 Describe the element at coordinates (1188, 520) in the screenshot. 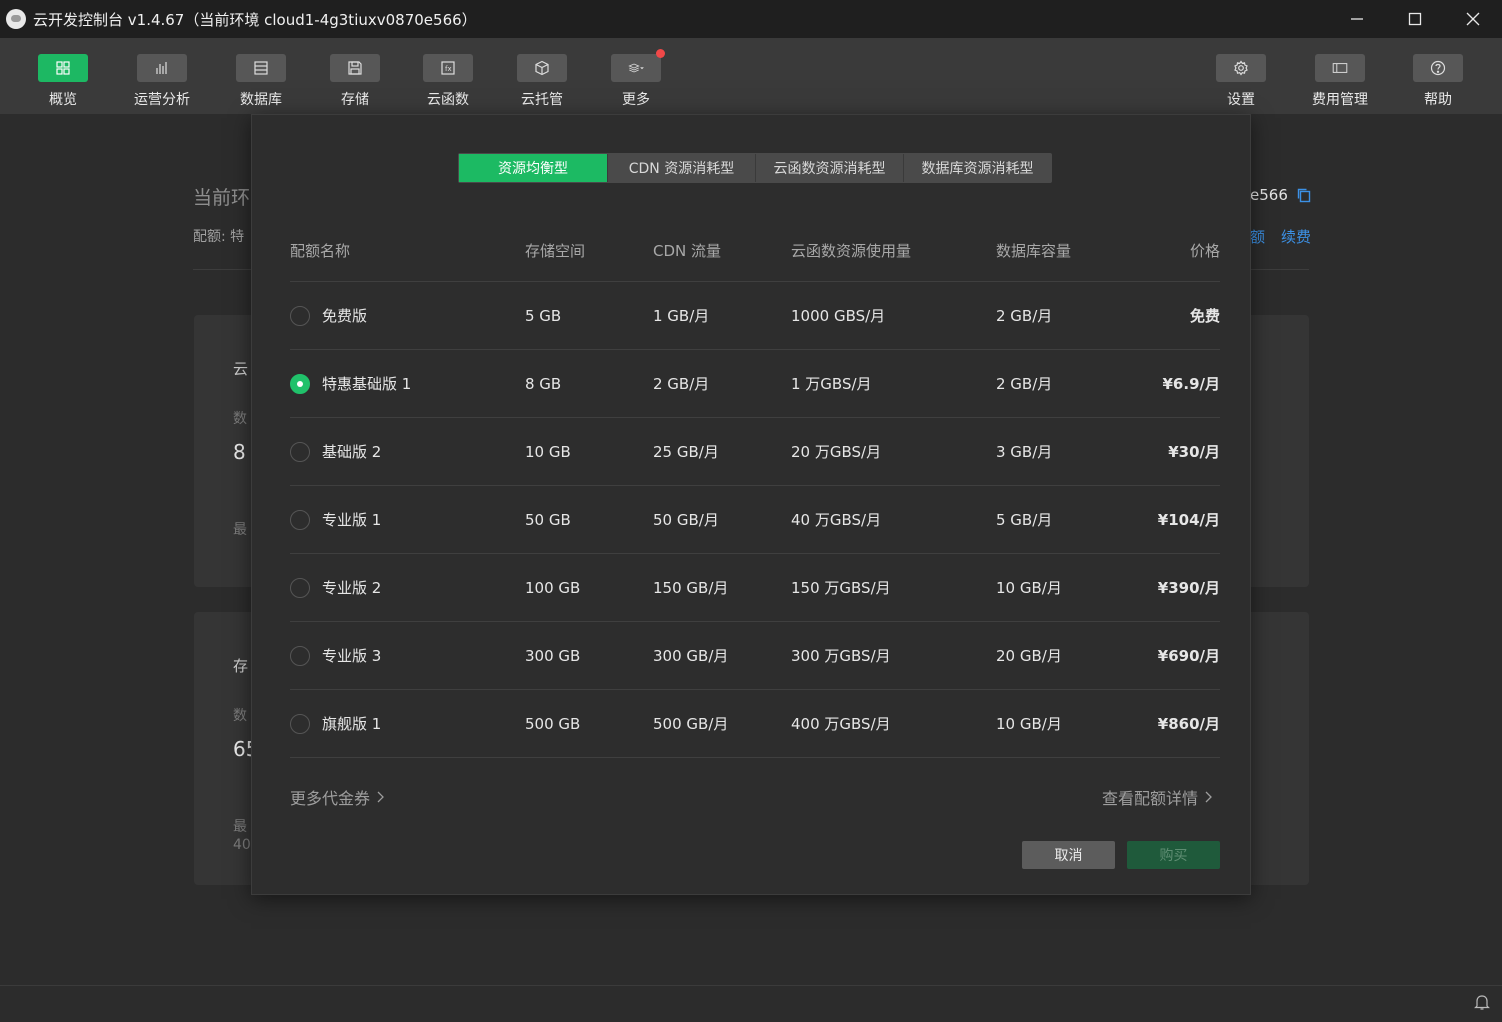

I see `price-cell: ¥104/月` at that location.